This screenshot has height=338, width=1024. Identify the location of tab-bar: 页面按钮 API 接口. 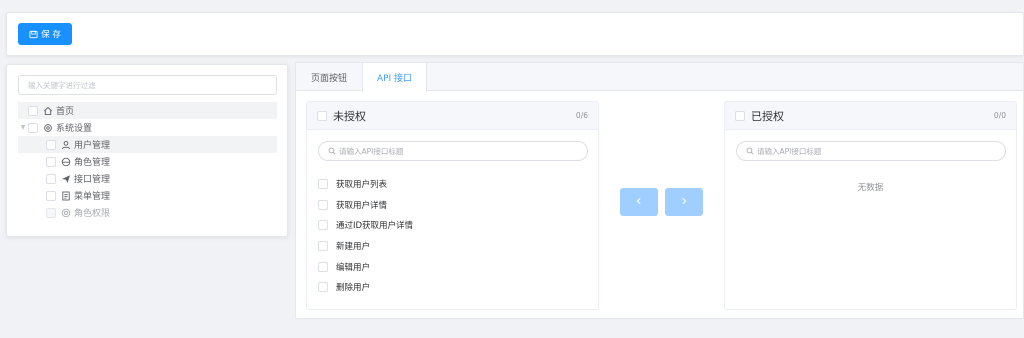
(659, 77).